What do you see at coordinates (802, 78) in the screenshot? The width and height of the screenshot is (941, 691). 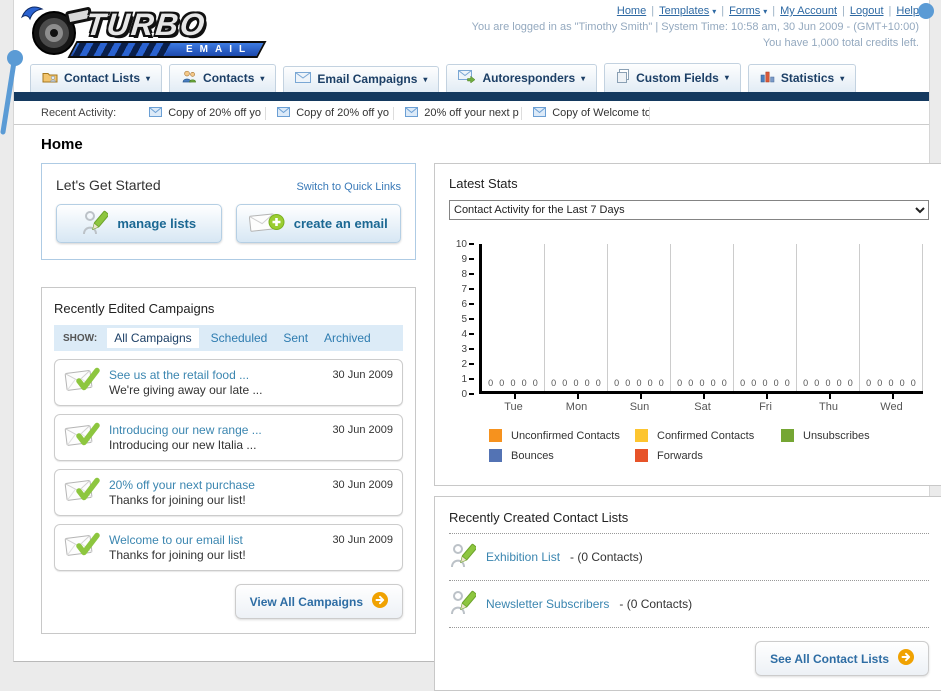 I see `tab-statistics: Statistics ▾` at bounding box center [802, 78].